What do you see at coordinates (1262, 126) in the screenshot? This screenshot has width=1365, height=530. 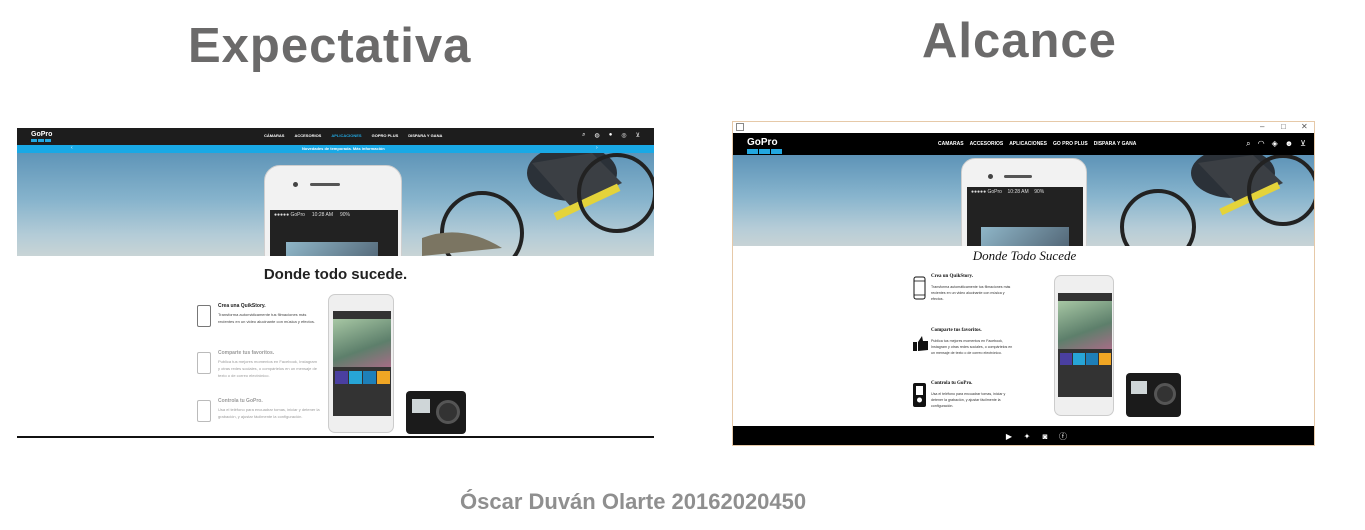 I see `minimize-icon: –` at bounding box center [1262, 126].